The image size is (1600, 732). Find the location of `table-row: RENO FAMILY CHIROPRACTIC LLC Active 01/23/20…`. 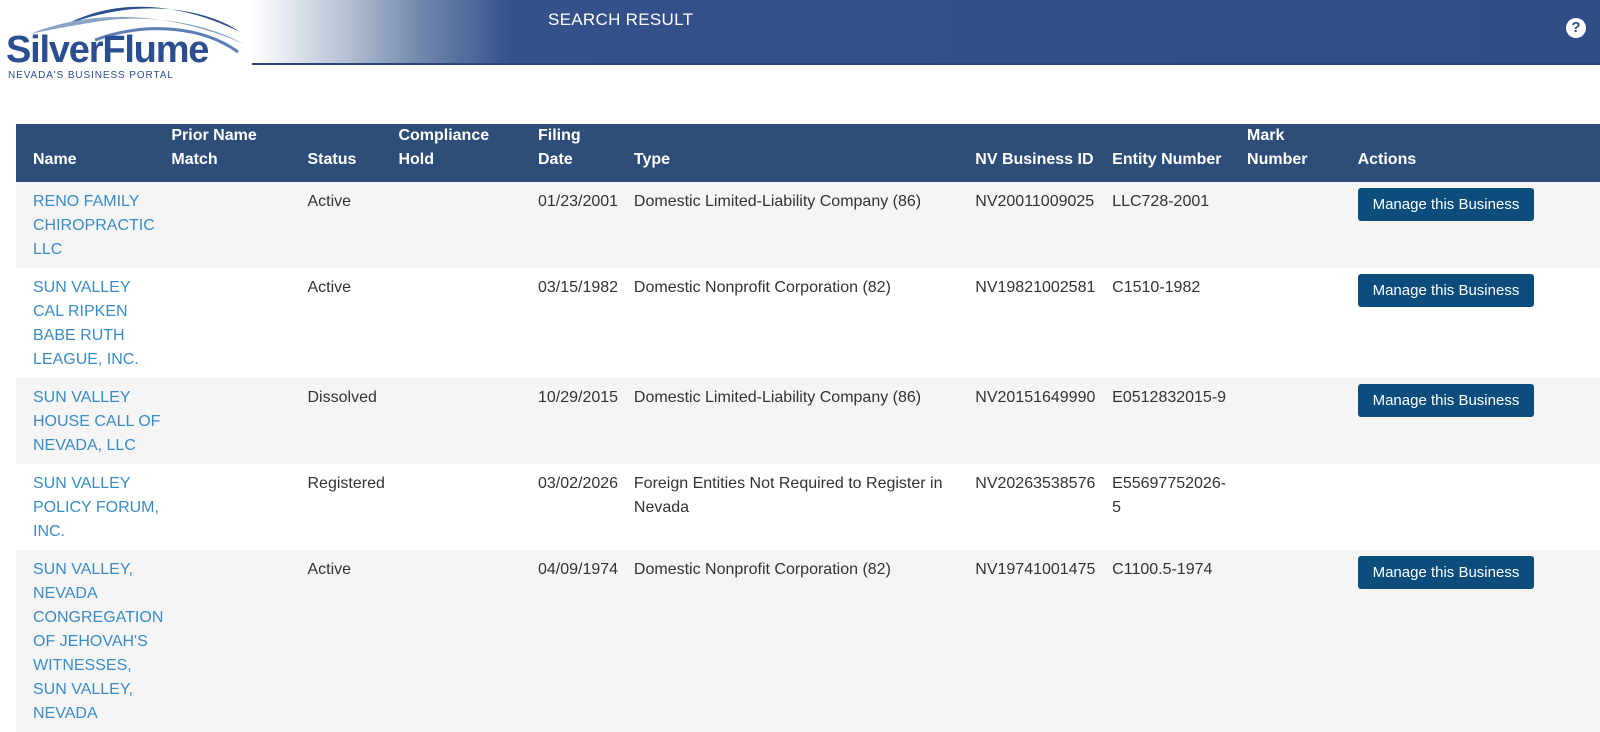

table-row: RENO FAMILY CHIROPRACTIC LLC Active 01/23/20… is located at coordinates (808, 225).